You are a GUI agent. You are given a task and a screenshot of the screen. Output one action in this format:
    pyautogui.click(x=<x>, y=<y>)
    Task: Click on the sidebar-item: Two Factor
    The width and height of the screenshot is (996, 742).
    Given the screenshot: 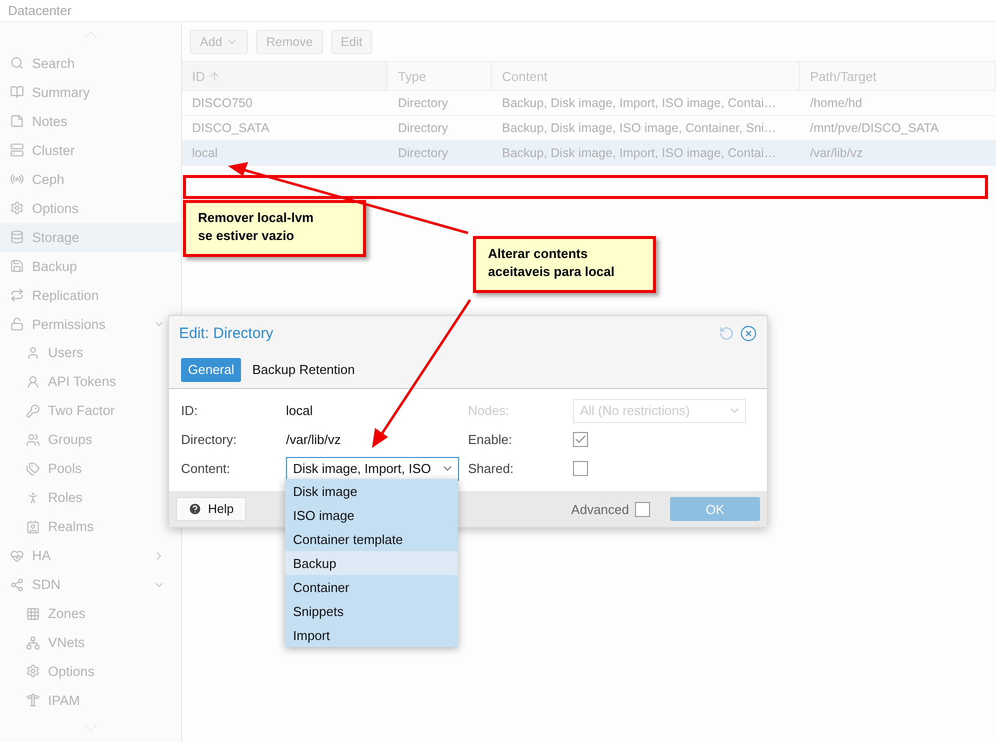 What is the action you would take?
    pyautogui.click(x=90, y=411)
    